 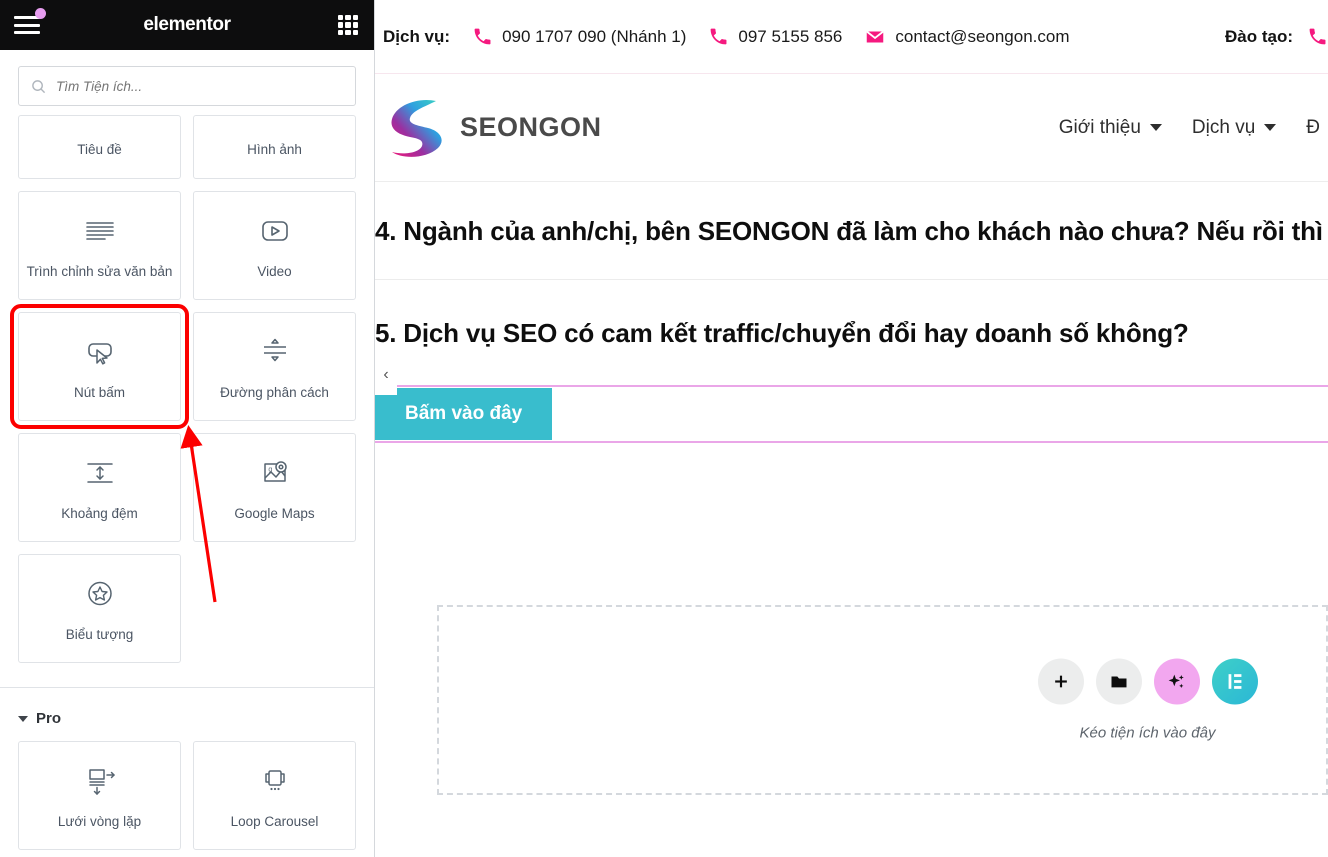 I want to click on spacer-icon, so click(x=100, y=473).